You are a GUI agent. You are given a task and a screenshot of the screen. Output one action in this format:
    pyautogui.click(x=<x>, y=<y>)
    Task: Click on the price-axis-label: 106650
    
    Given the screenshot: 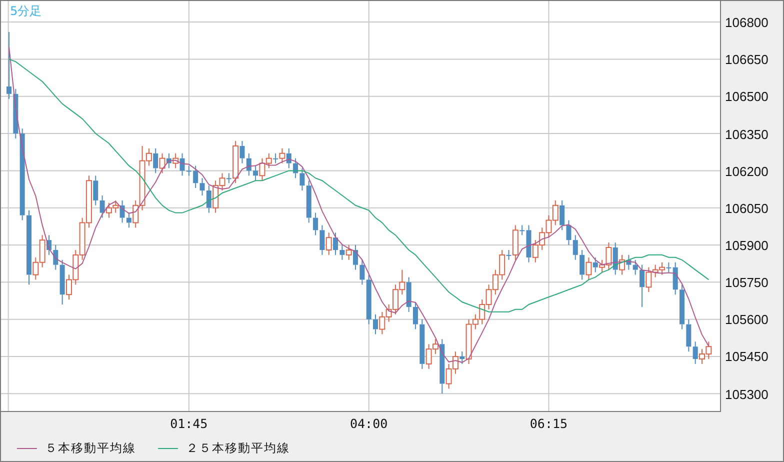 What is the action you would take?
    pyautogui.click(x=746, y=60)
    